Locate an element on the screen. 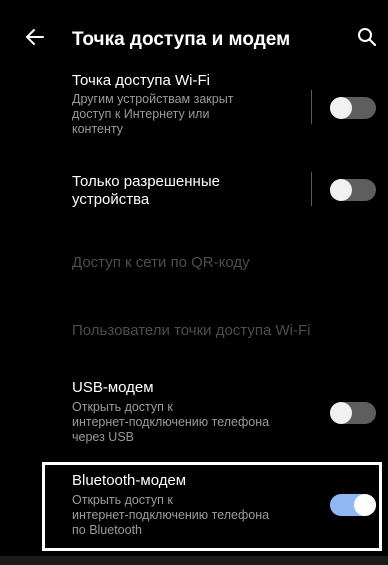 This screenshot has width=388, height=565. wifi-hotspot-toggle is located at coordinates (353, 108).